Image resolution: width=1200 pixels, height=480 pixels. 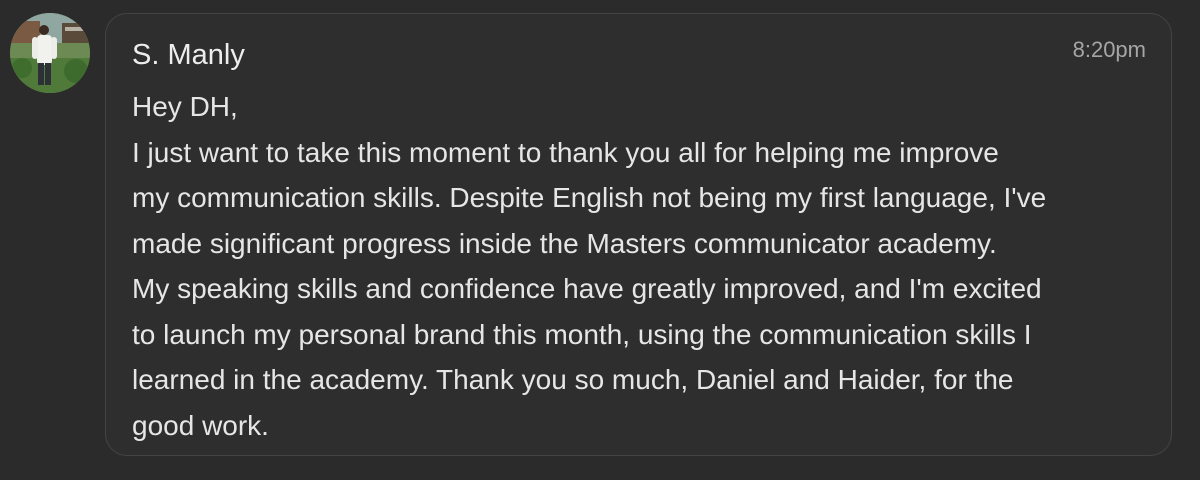 What do you see at coordinates (185, 106) in the screenshot?
I see `message-line: Hey DH,` at bounding box center [185, 106].